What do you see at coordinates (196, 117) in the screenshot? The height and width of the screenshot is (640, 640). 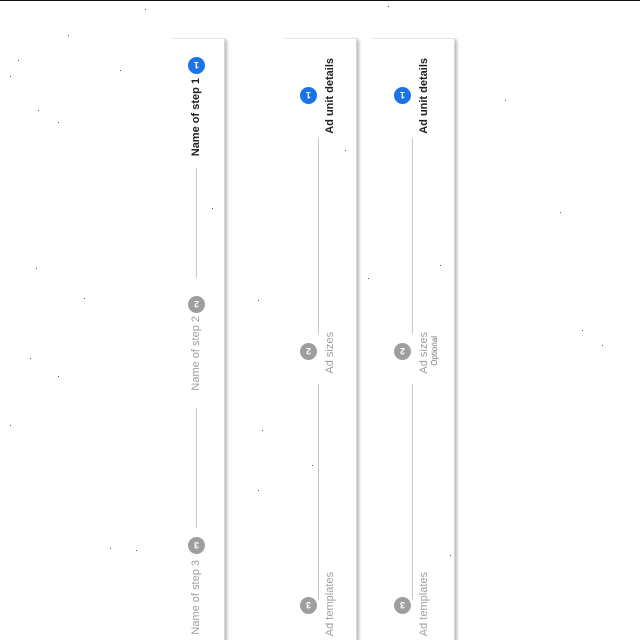 I see `step-label: Name of step 1` at bounding box center [196, 117].